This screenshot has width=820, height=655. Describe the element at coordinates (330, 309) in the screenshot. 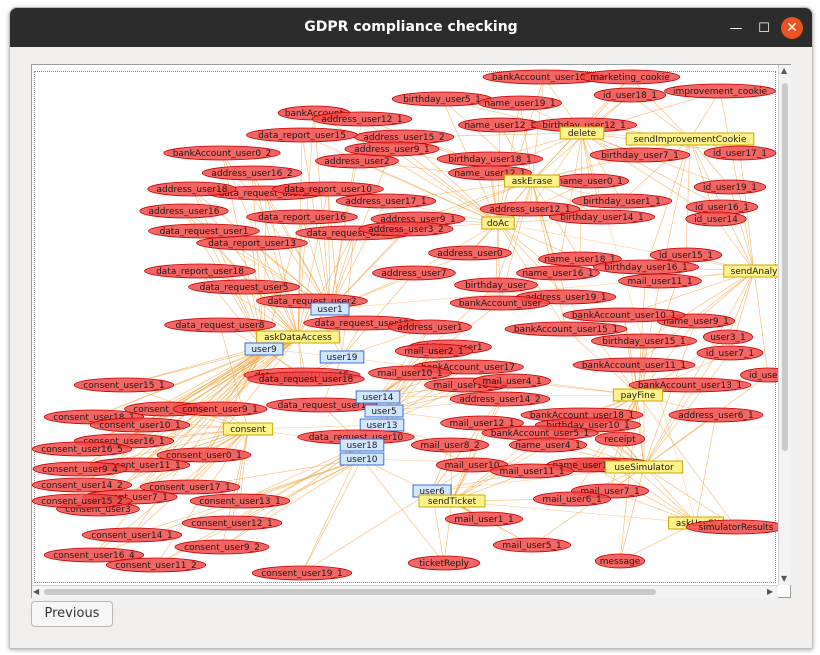

I see `user-node: user1` at that location.